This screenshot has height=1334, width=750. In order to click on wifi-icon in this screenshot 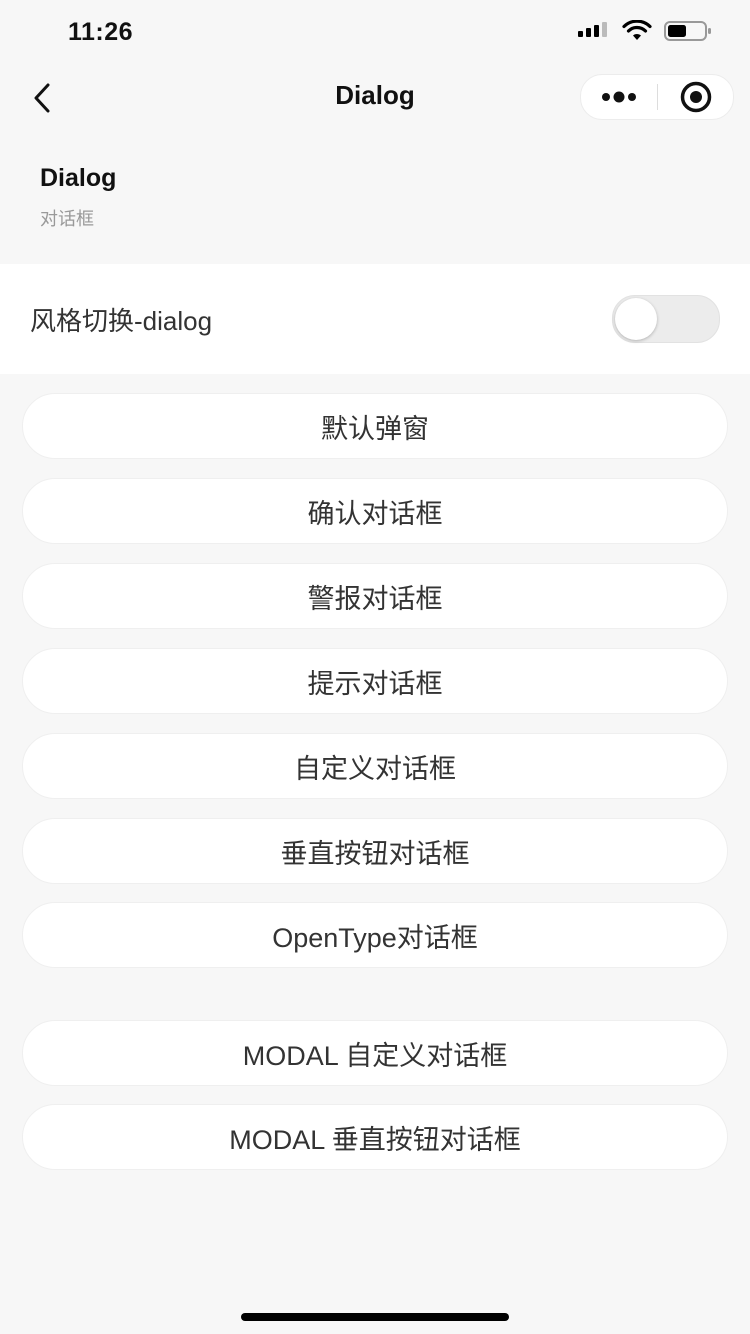, I will do `click(637, 30)`.